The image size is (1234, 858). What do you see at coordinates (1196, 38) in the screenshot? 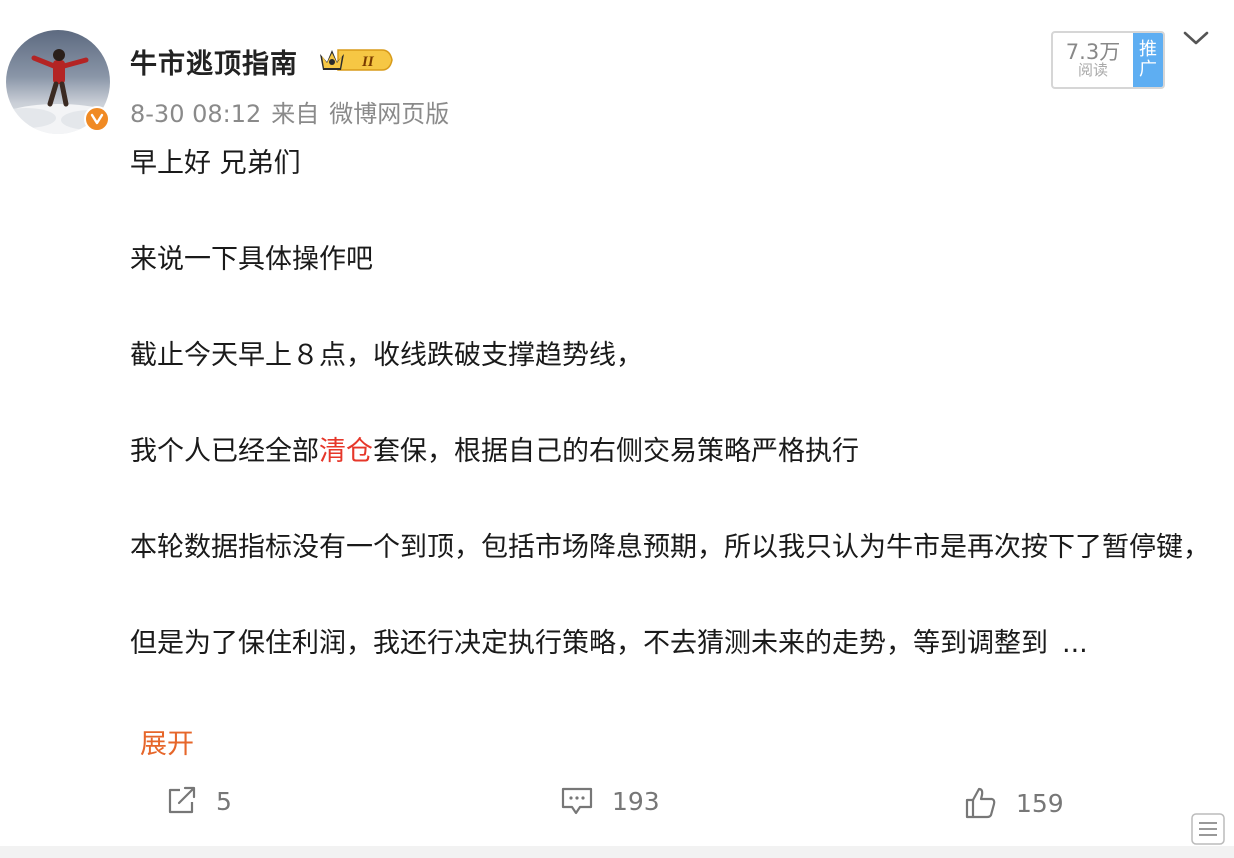
I see `chevron-down-icon` at bounding box center [1196, 38].